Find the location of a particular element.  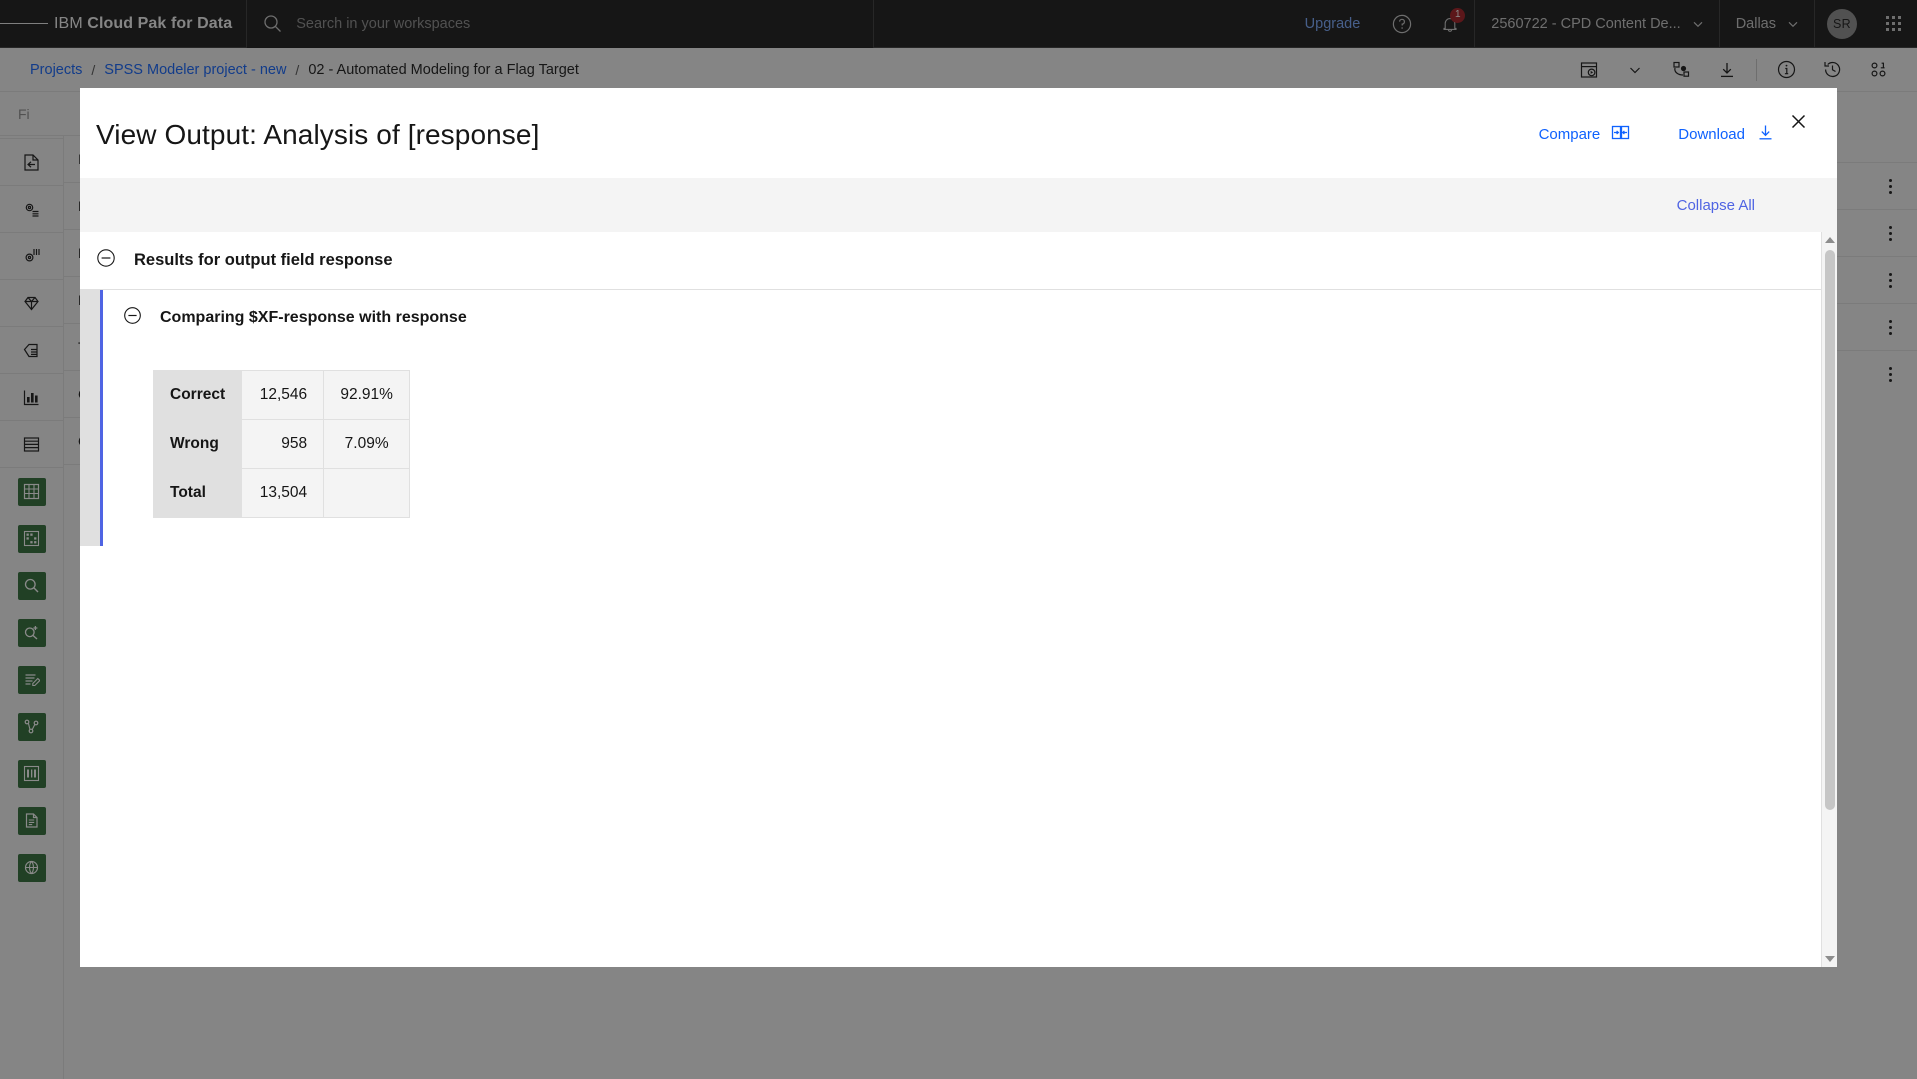

subsection-gutter is located at coordinates (90, 418).